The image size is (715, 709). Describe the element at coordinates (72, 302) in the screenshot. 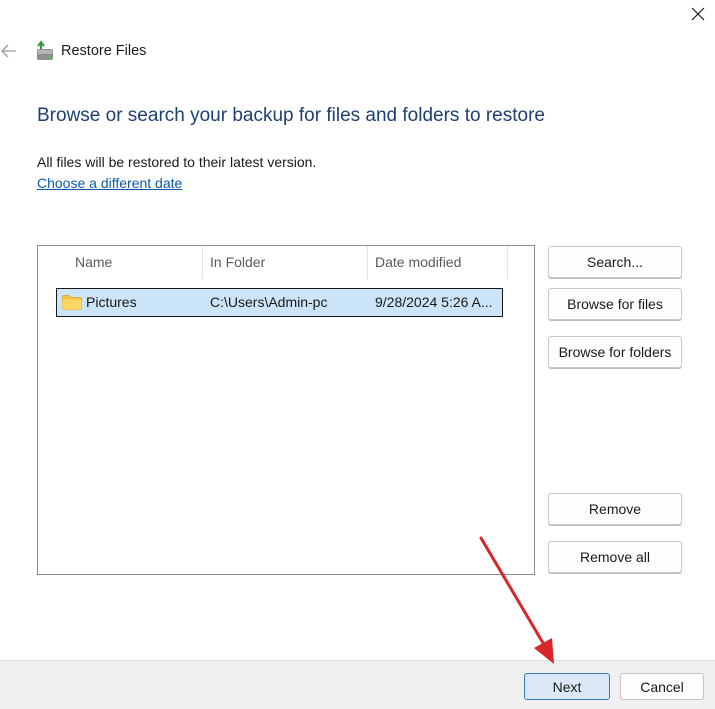

I see `folder-icon` at that location.